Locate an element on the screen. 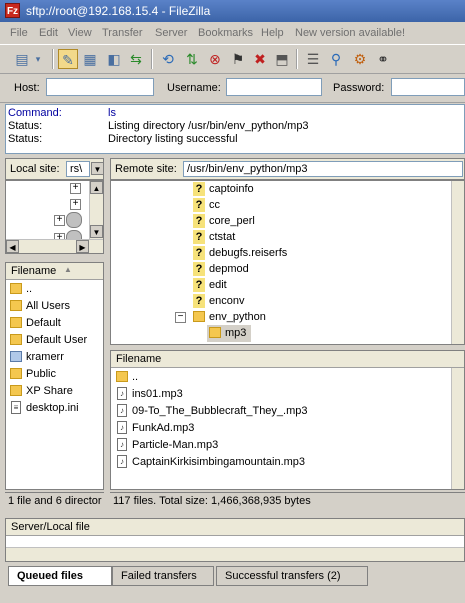 The image size is (465, 603). collapse-icon: − is located at coordinates (180, 317).